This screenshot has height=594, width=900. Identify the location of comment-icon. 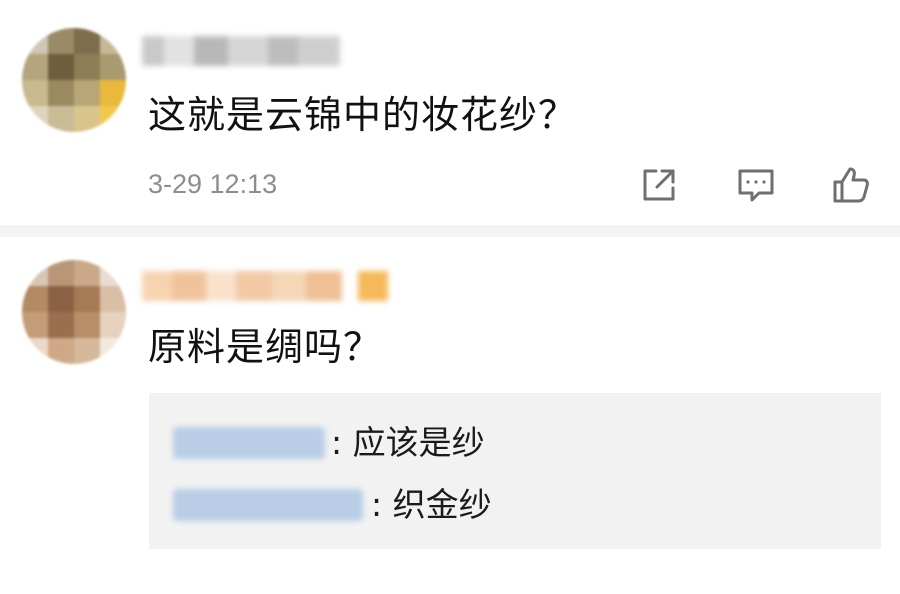
(756, 185).